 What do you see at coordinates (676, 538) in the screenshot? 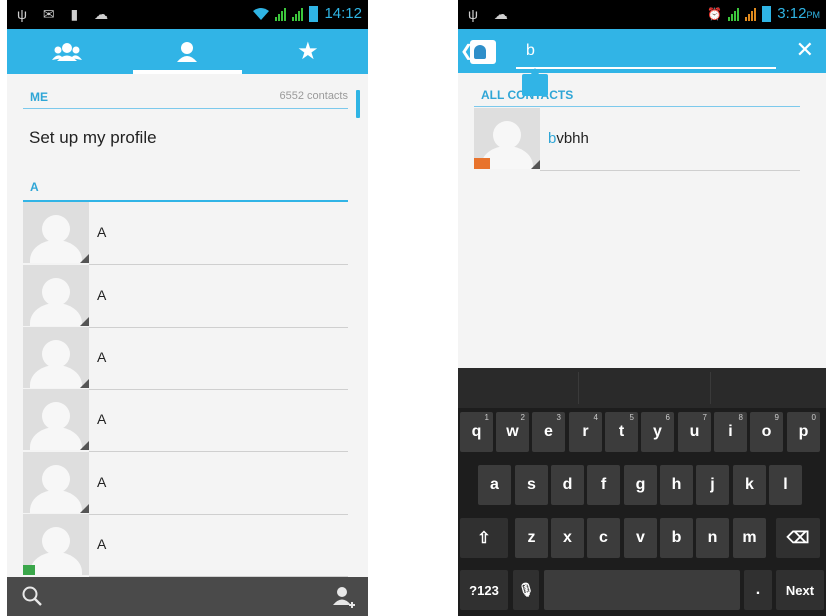
I see `key-b: b` at bounding box center [676, 538].